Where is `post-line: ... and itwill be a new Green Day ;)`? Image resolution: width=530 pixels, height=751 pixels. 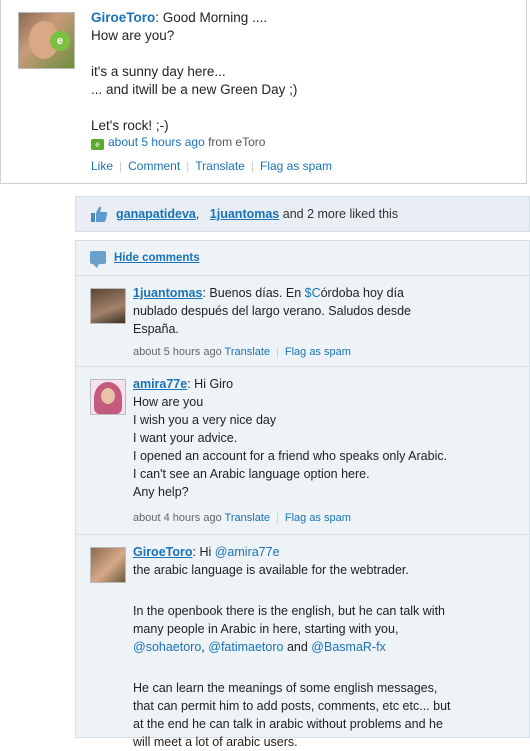 post-line: ... and itwill be a new Green Day ;) is located at coordinates (194, 89).